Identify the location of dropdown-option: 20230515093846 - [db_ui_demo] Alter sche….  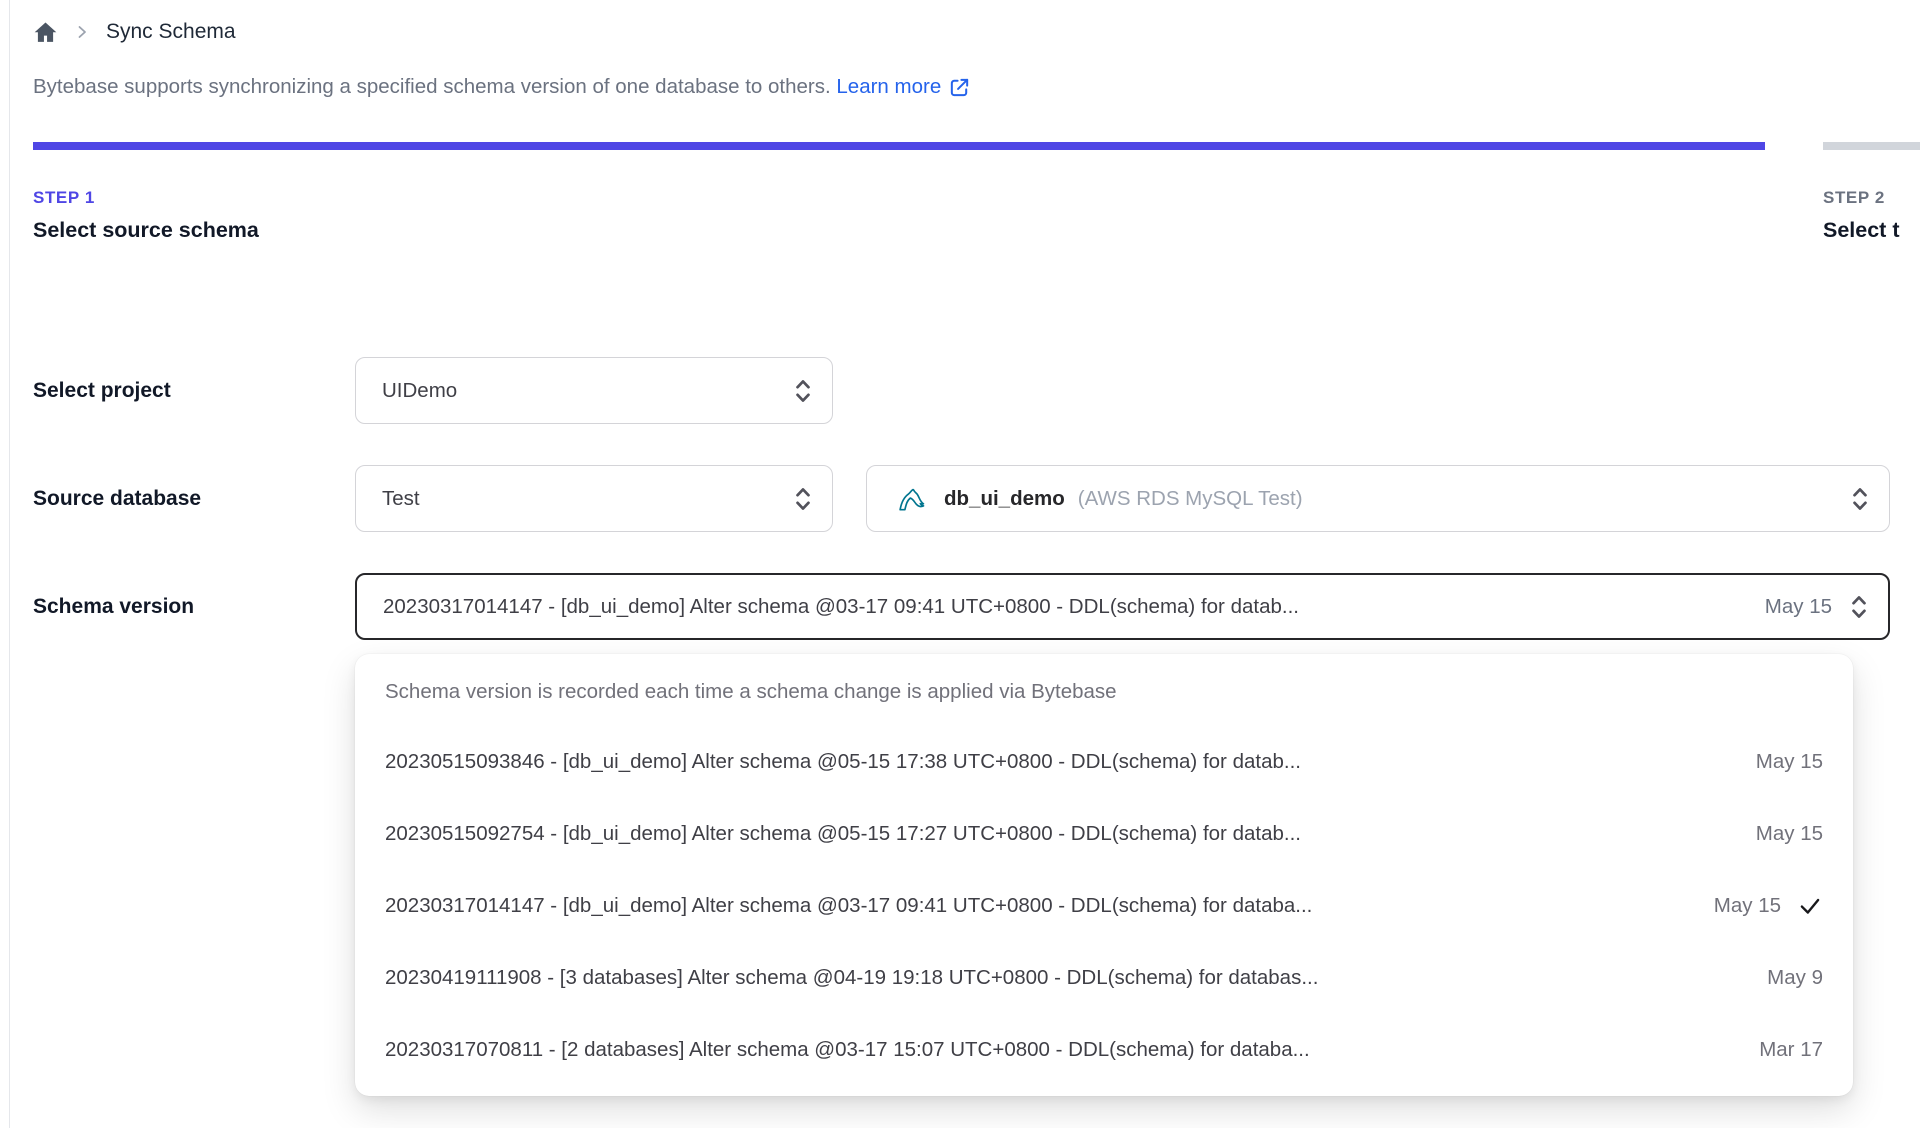
(1104, 762).